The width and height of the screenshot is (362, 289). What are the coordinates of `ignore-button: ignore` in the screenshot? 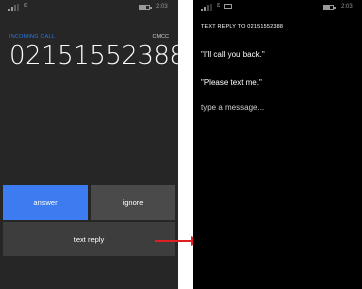 It's located at (133, 202).